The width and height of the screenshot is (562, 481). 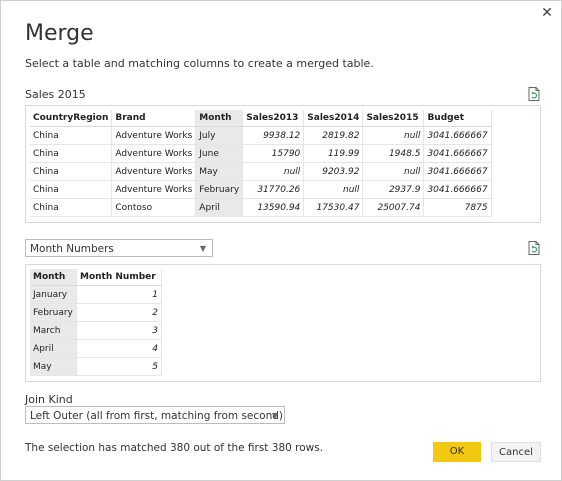 What do you see at coordinates (119, 366) in the screenshot?
I see `table-cell: 5` at bounding box center [119, 366].